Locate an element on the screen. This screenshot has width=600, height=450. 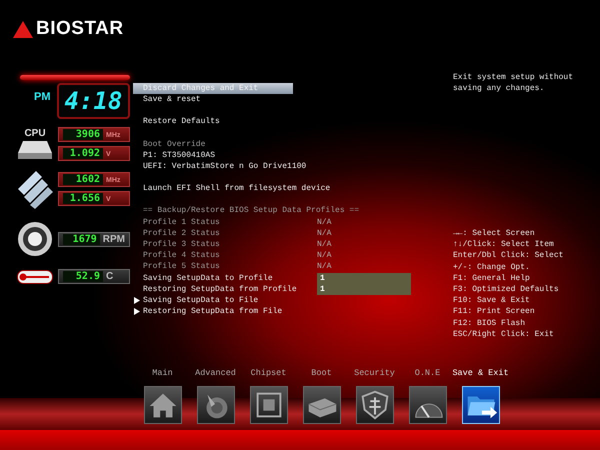
memory-modules-icon is located at coordinates (35, 189).